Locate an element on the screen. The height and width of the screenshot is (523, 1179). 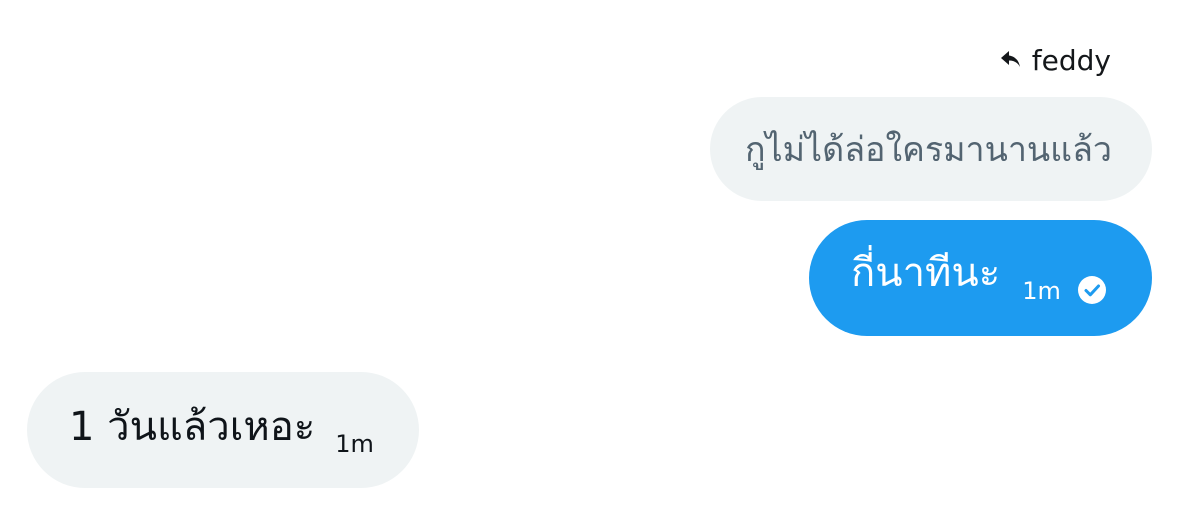
check-circle-icon is located at coordinates (1092, 290).